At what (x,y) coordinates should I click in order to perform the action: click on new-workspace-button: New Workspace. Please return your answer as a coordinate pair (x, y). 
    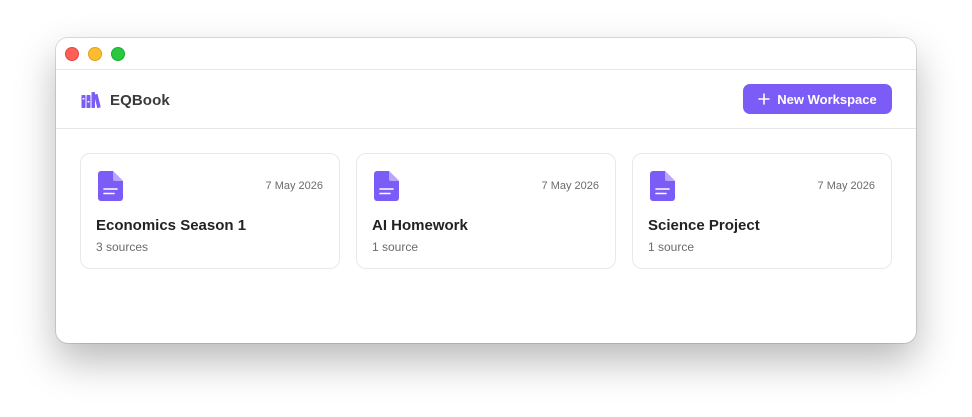
    Looking at the image, I should click on (817, 99).